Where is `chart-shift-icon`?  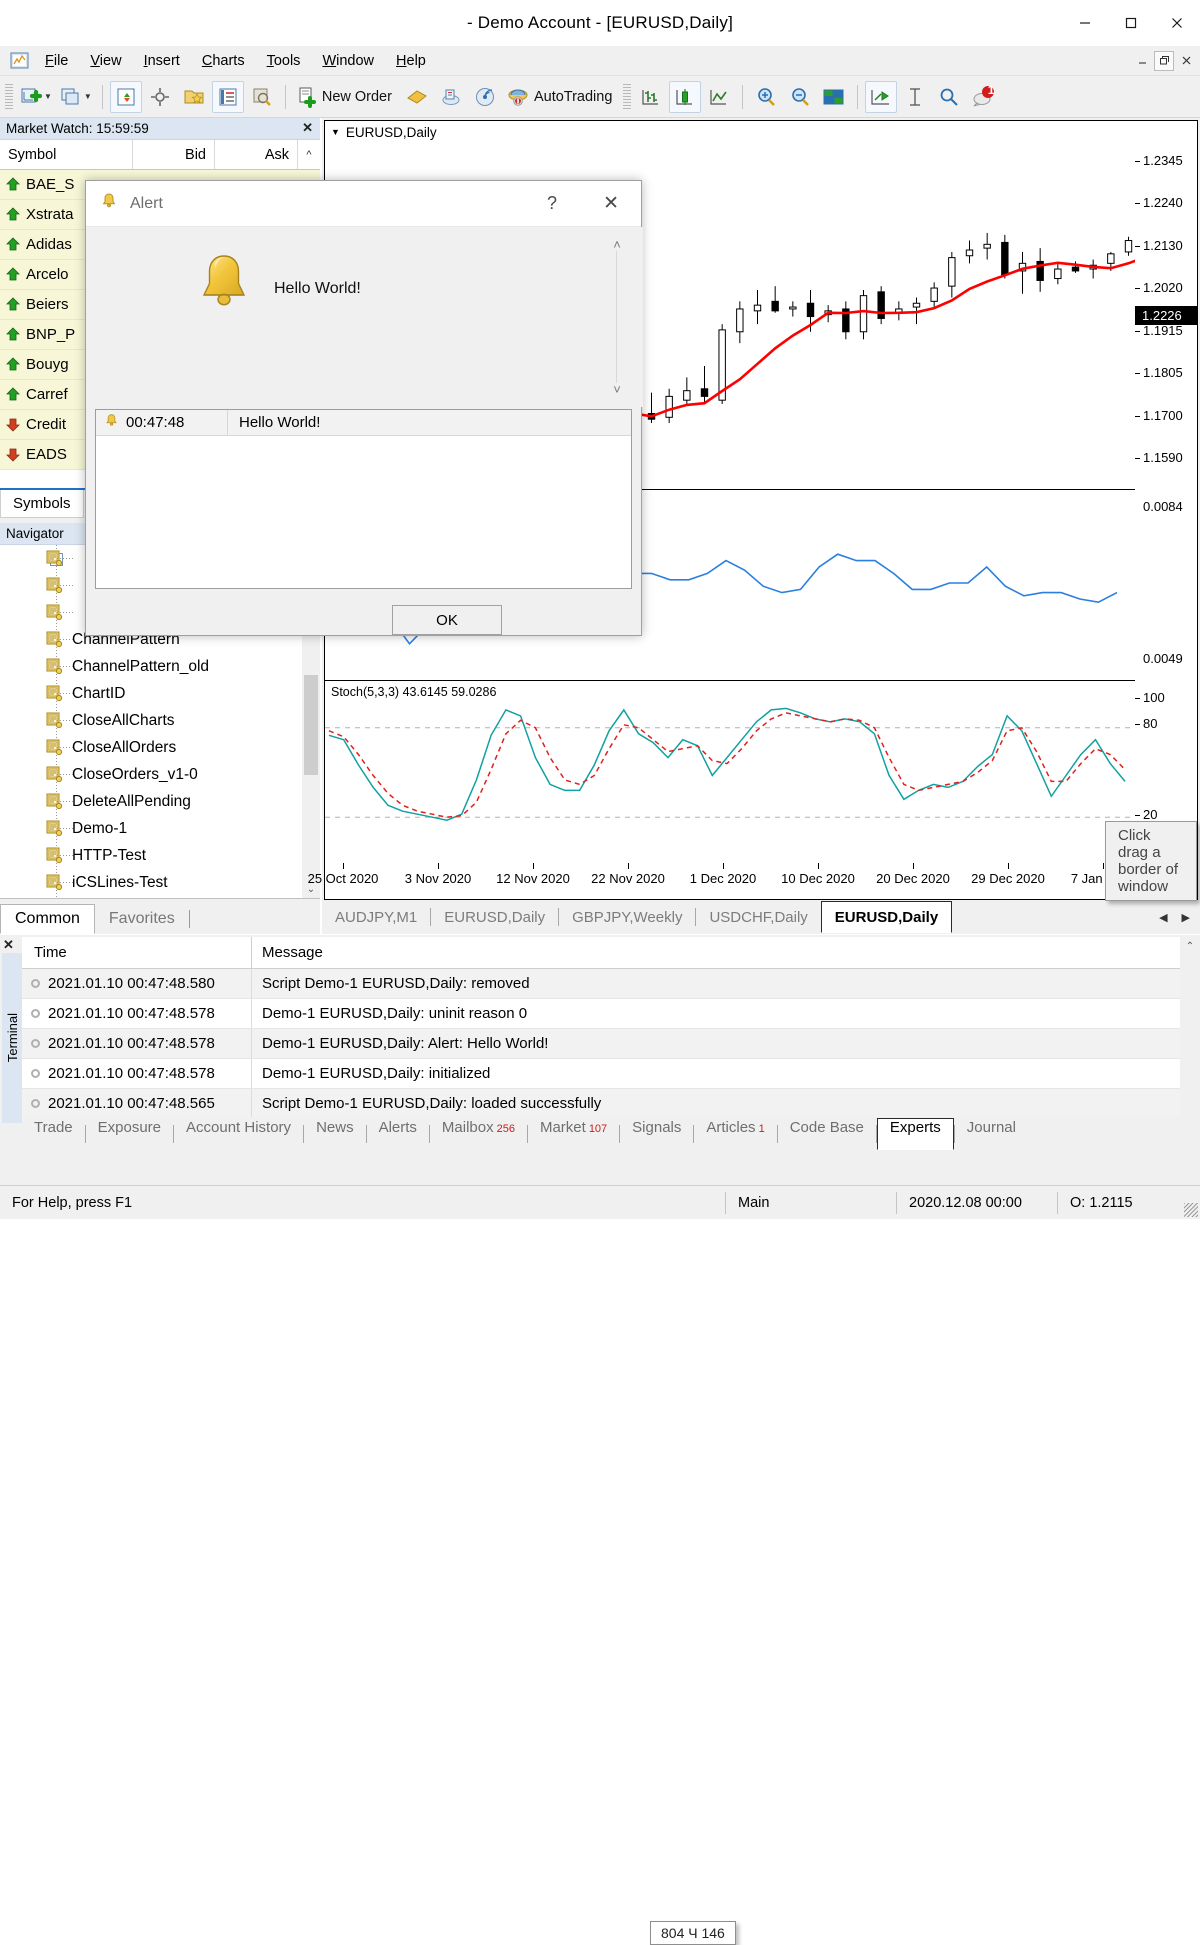
chart-shift-icon is located at coordinates (915, 97).